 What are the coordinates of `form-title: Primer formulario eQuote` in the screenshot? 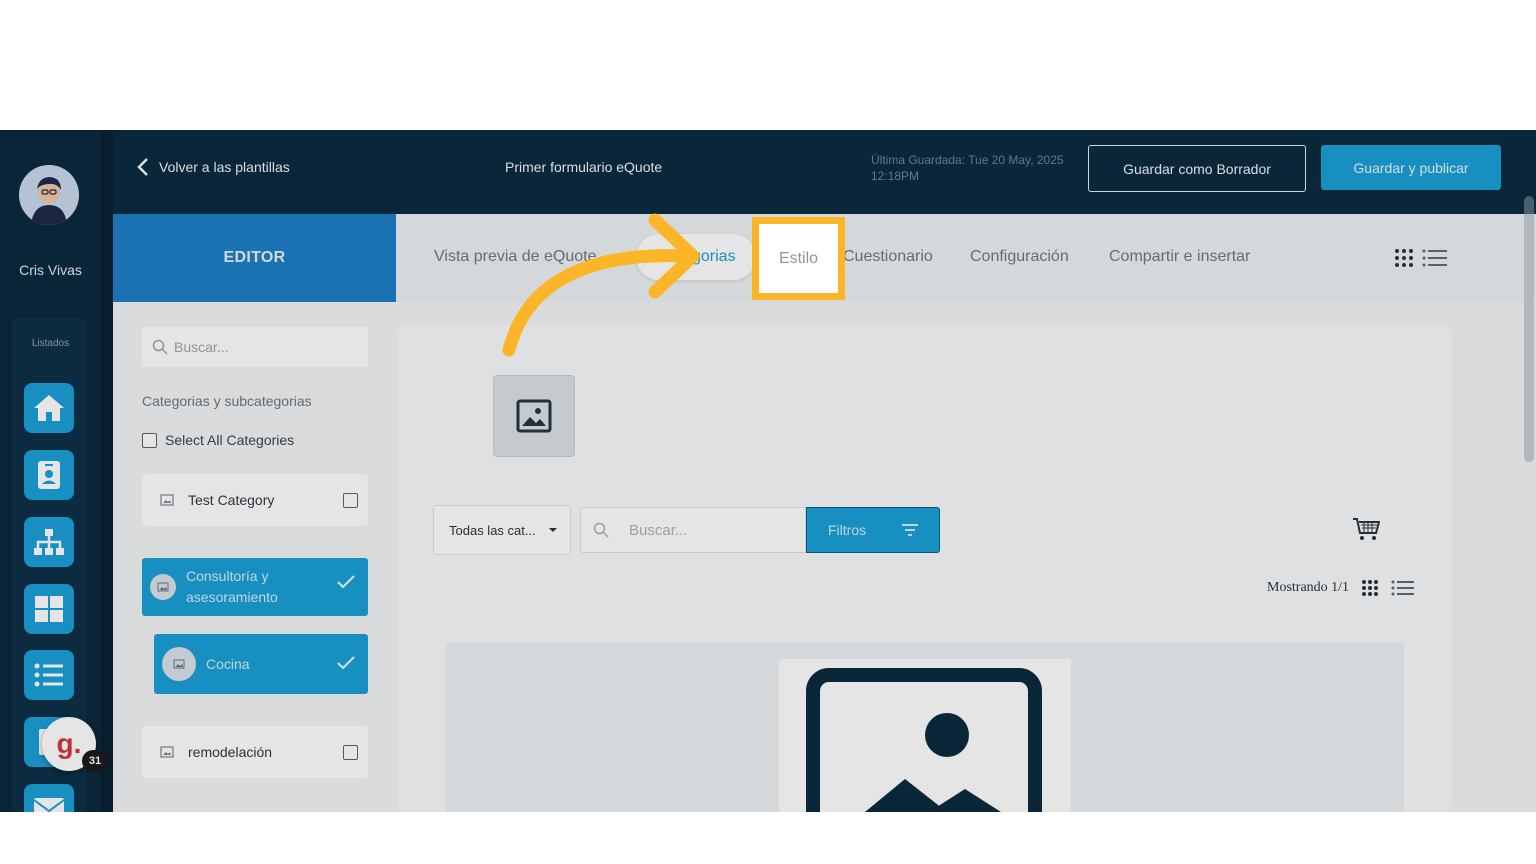 It's located at (584, 167).